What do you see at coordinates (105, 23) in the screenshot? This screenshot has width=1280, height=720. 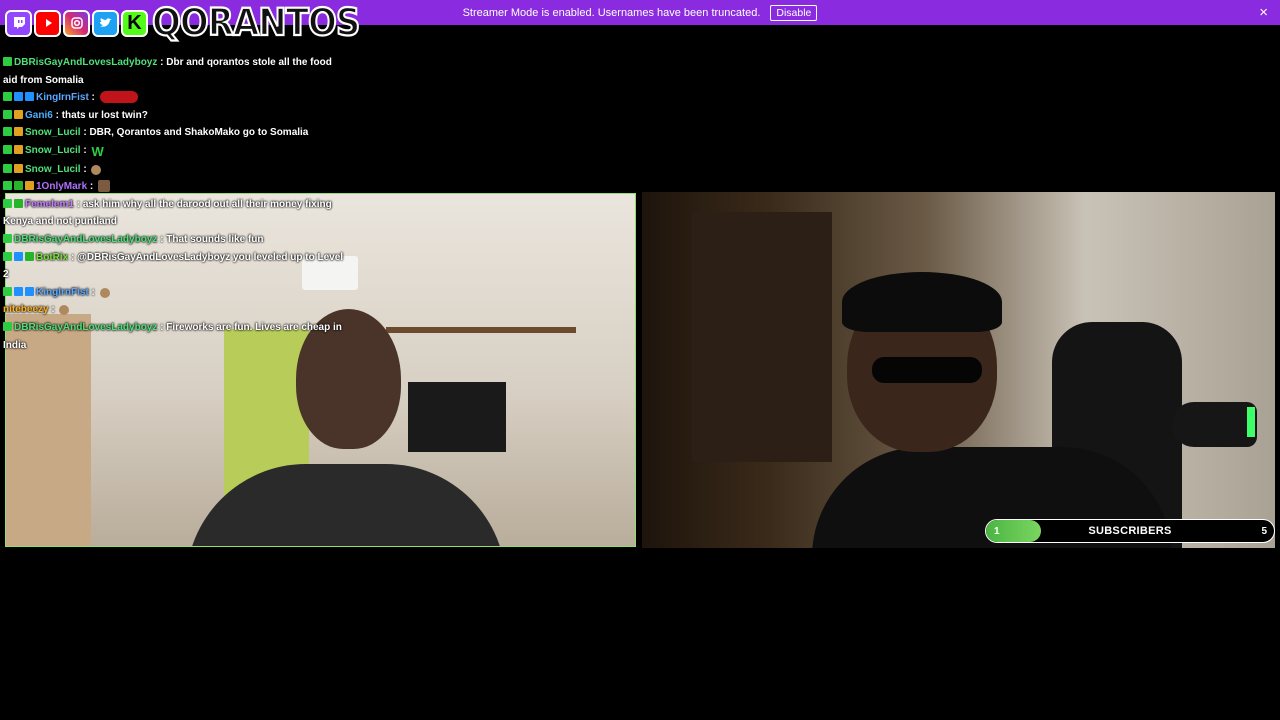 I see `twitter-icon` at bounding box center [105, 23].